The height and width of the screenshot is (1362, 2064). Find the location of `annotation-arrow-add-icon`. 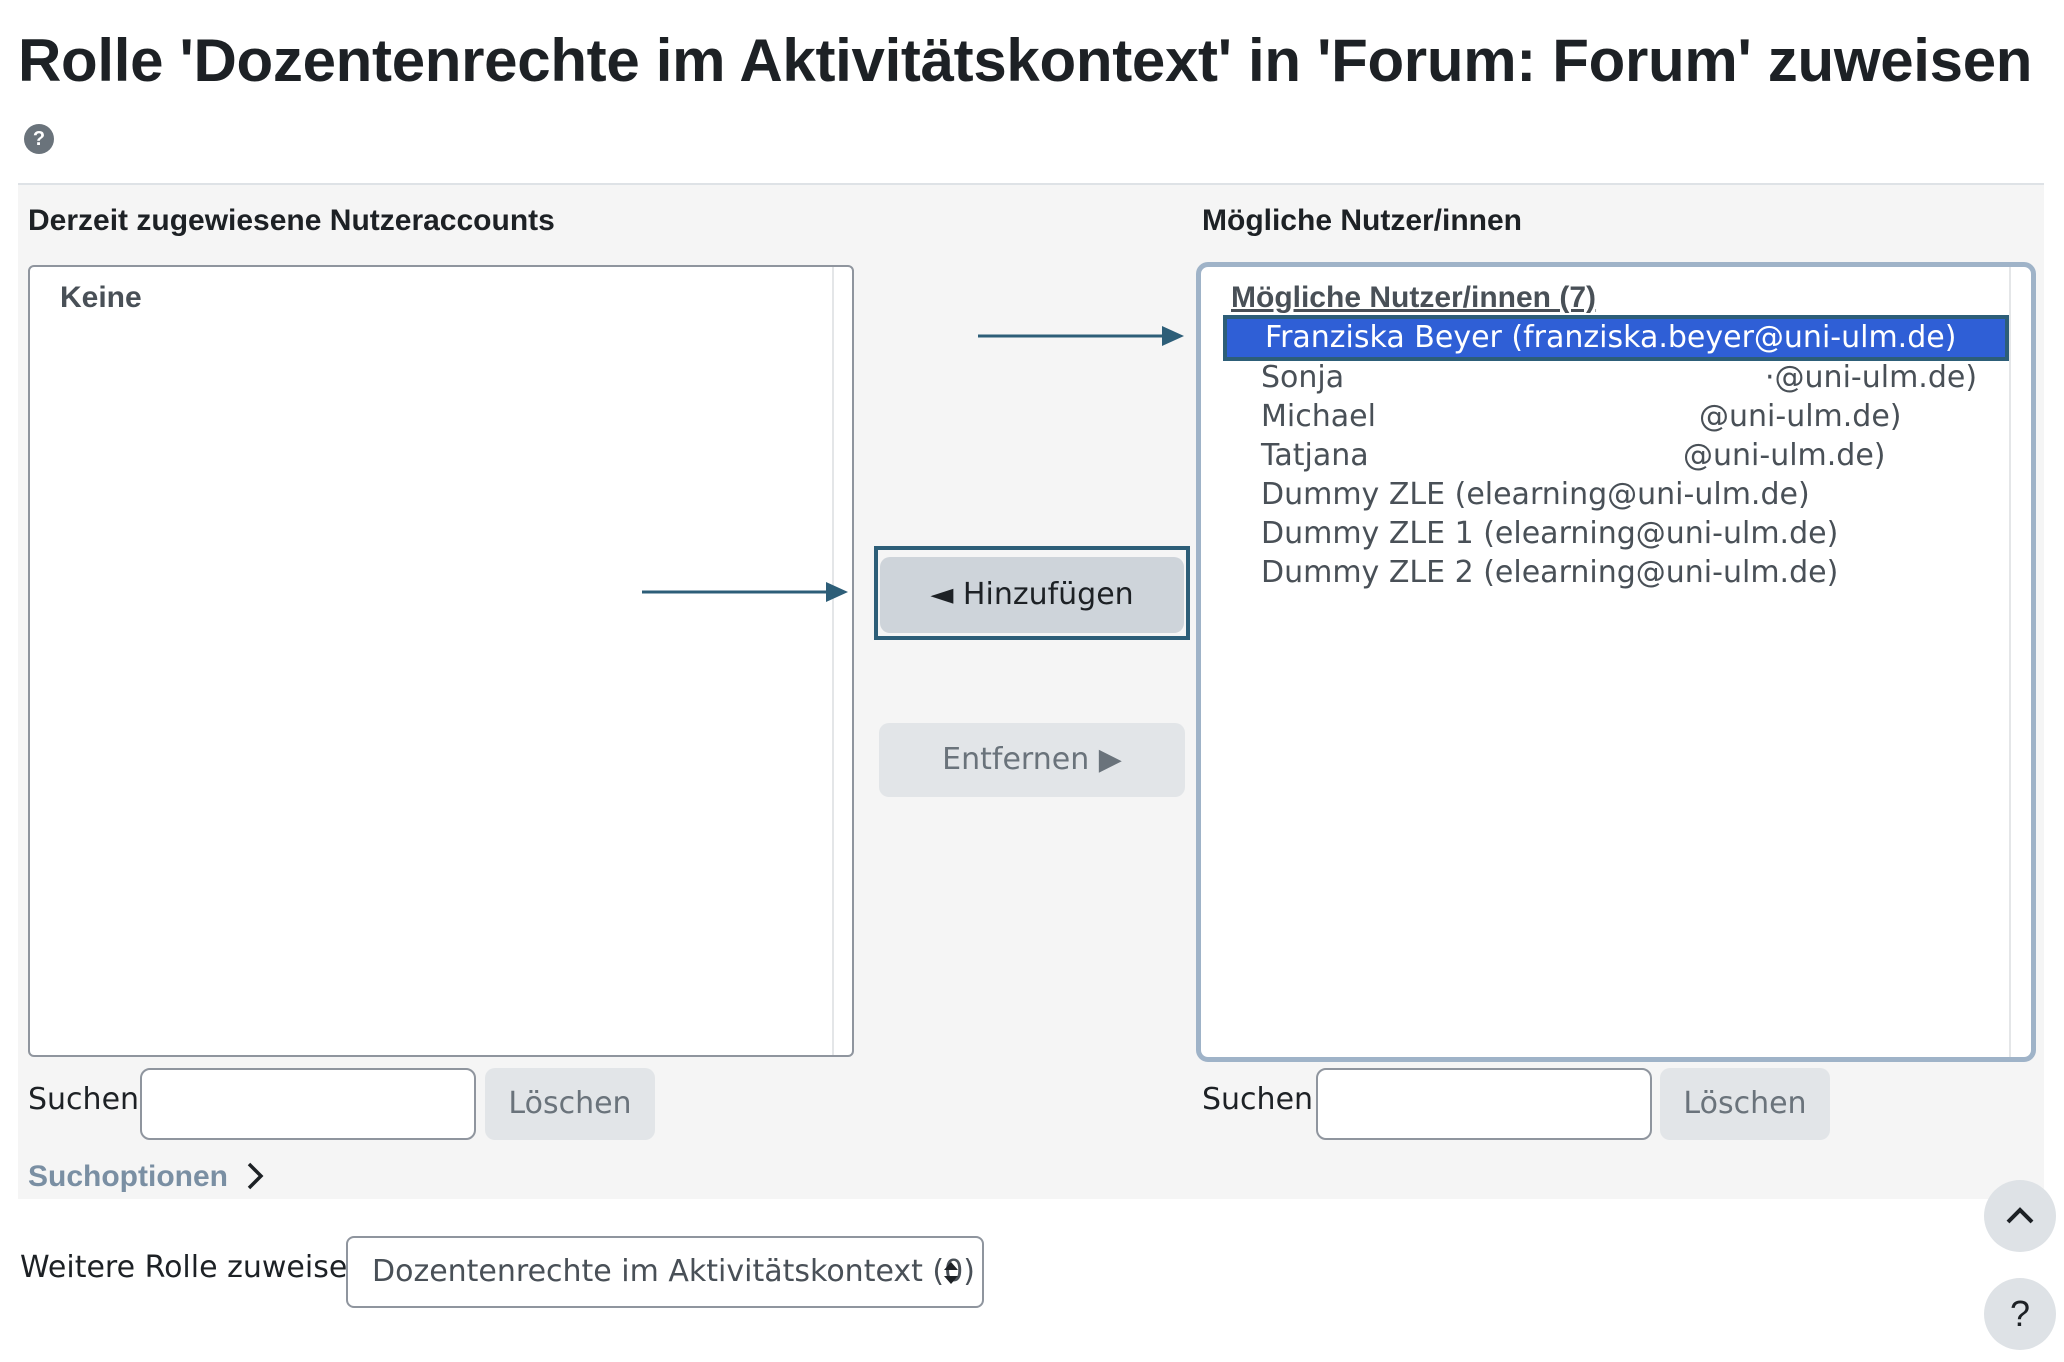

annotation-arrow-add-icon is located at coordinates (745, 592).